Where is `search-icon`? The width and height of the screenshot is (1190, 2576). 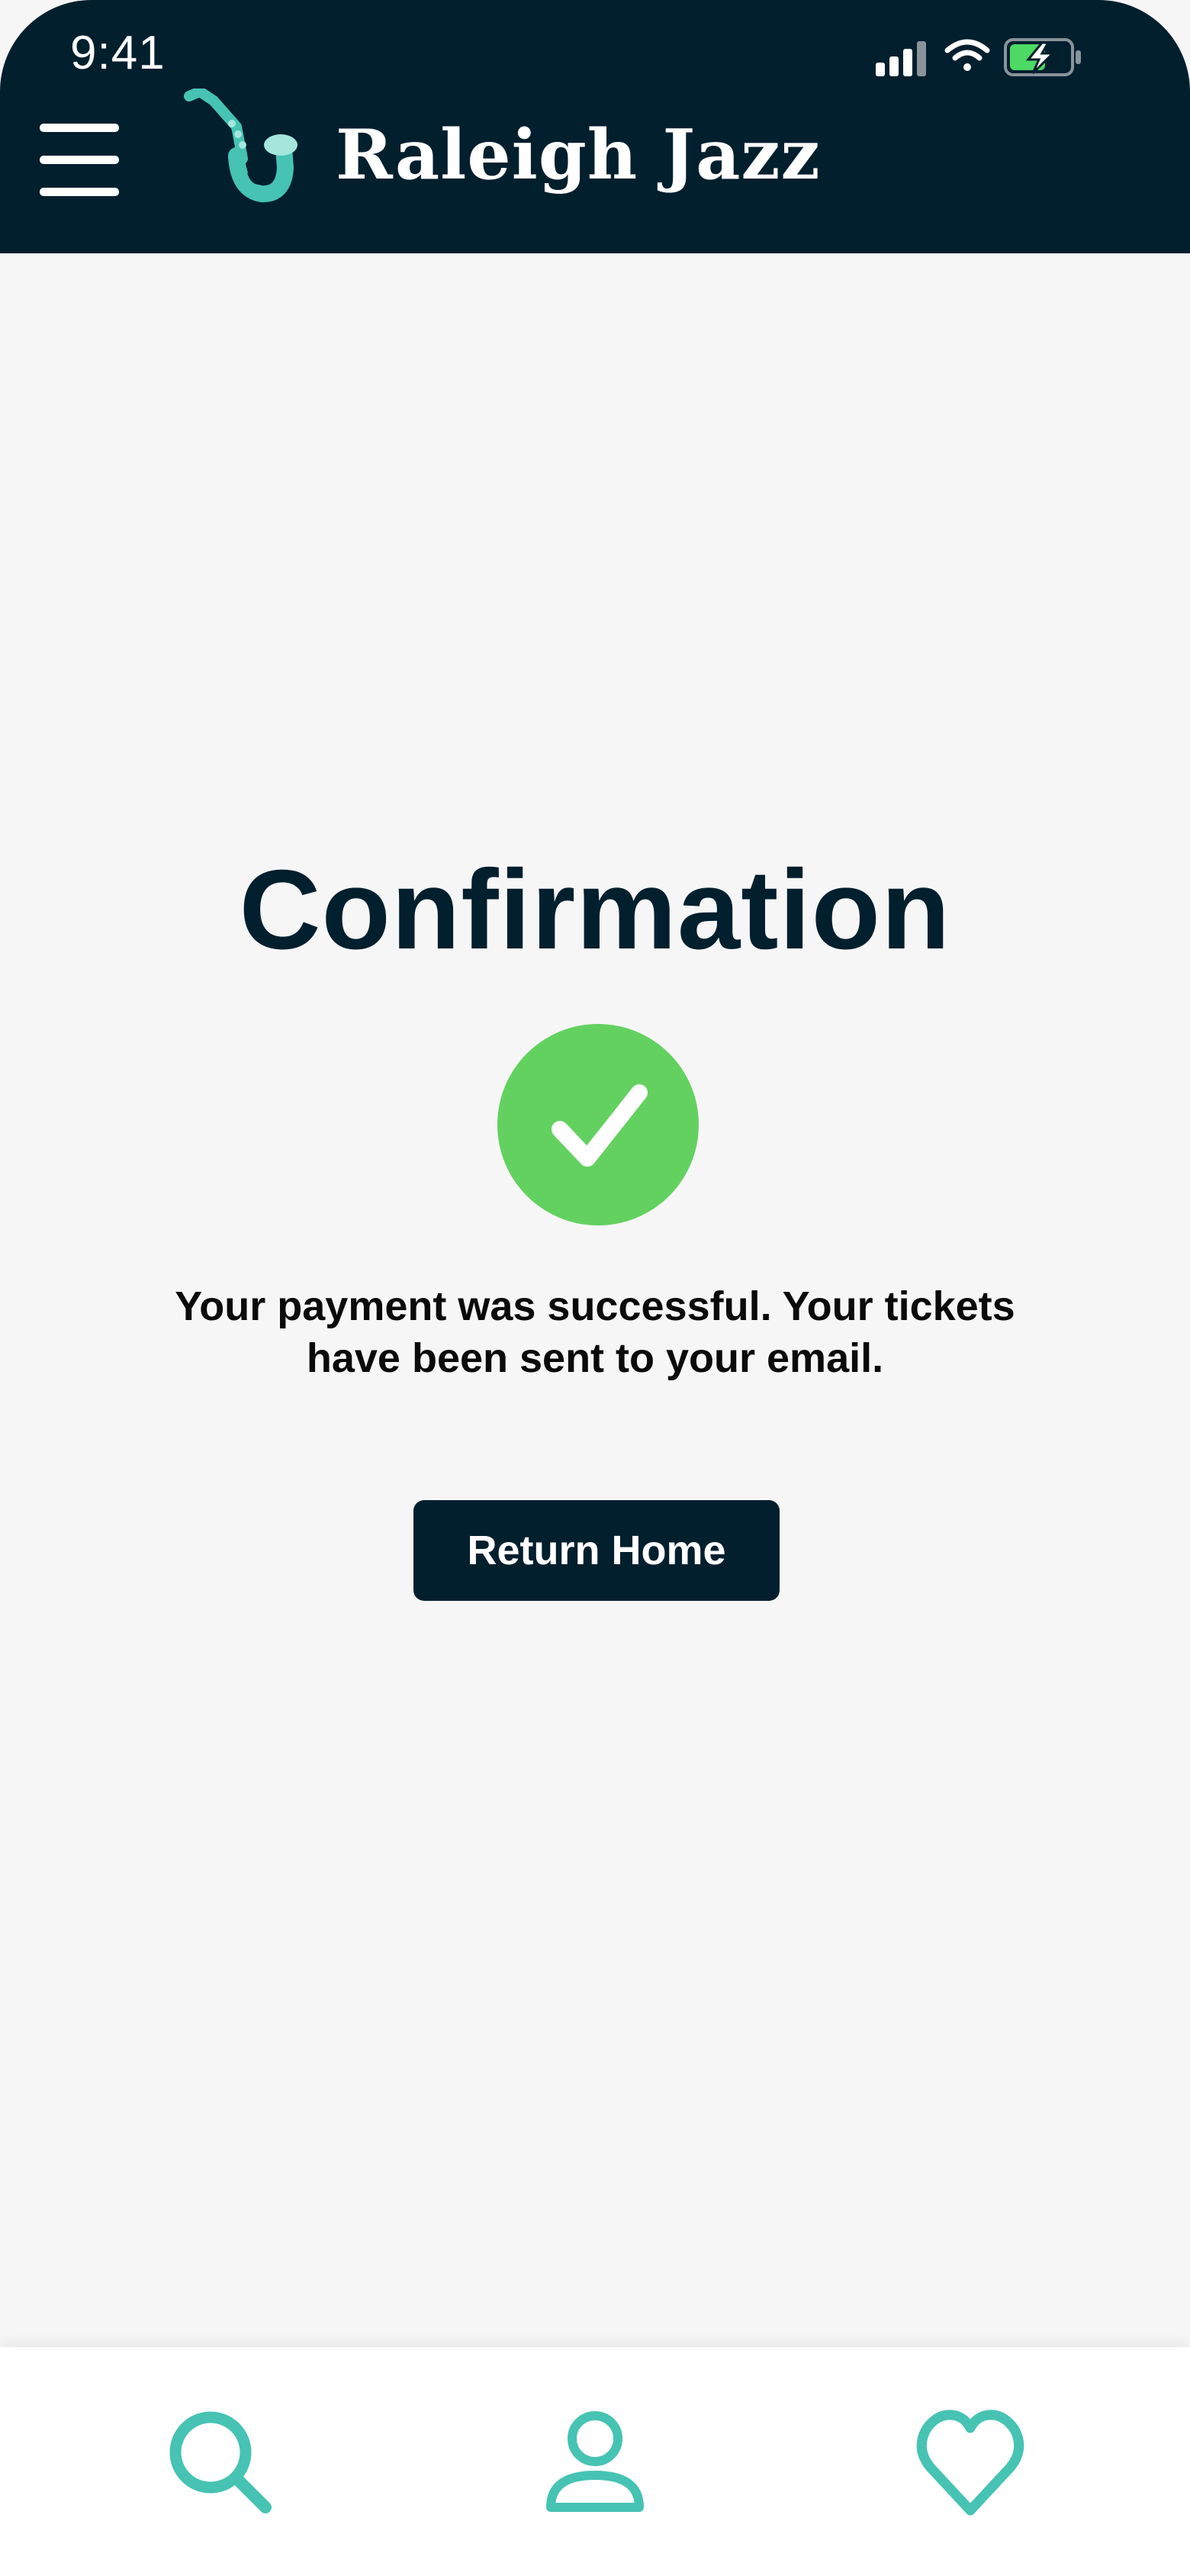
search-icon is located at coordinates (220, 2462).